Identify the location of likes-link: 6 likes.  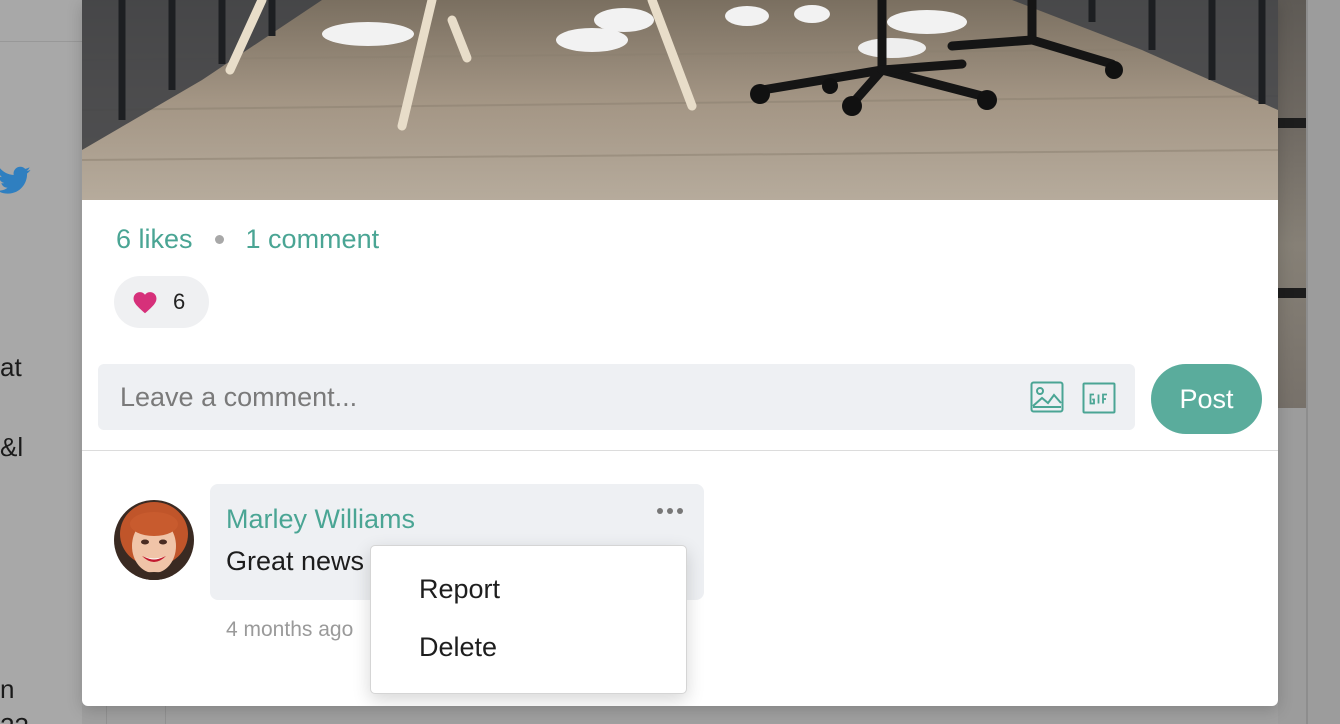
(154, 239).